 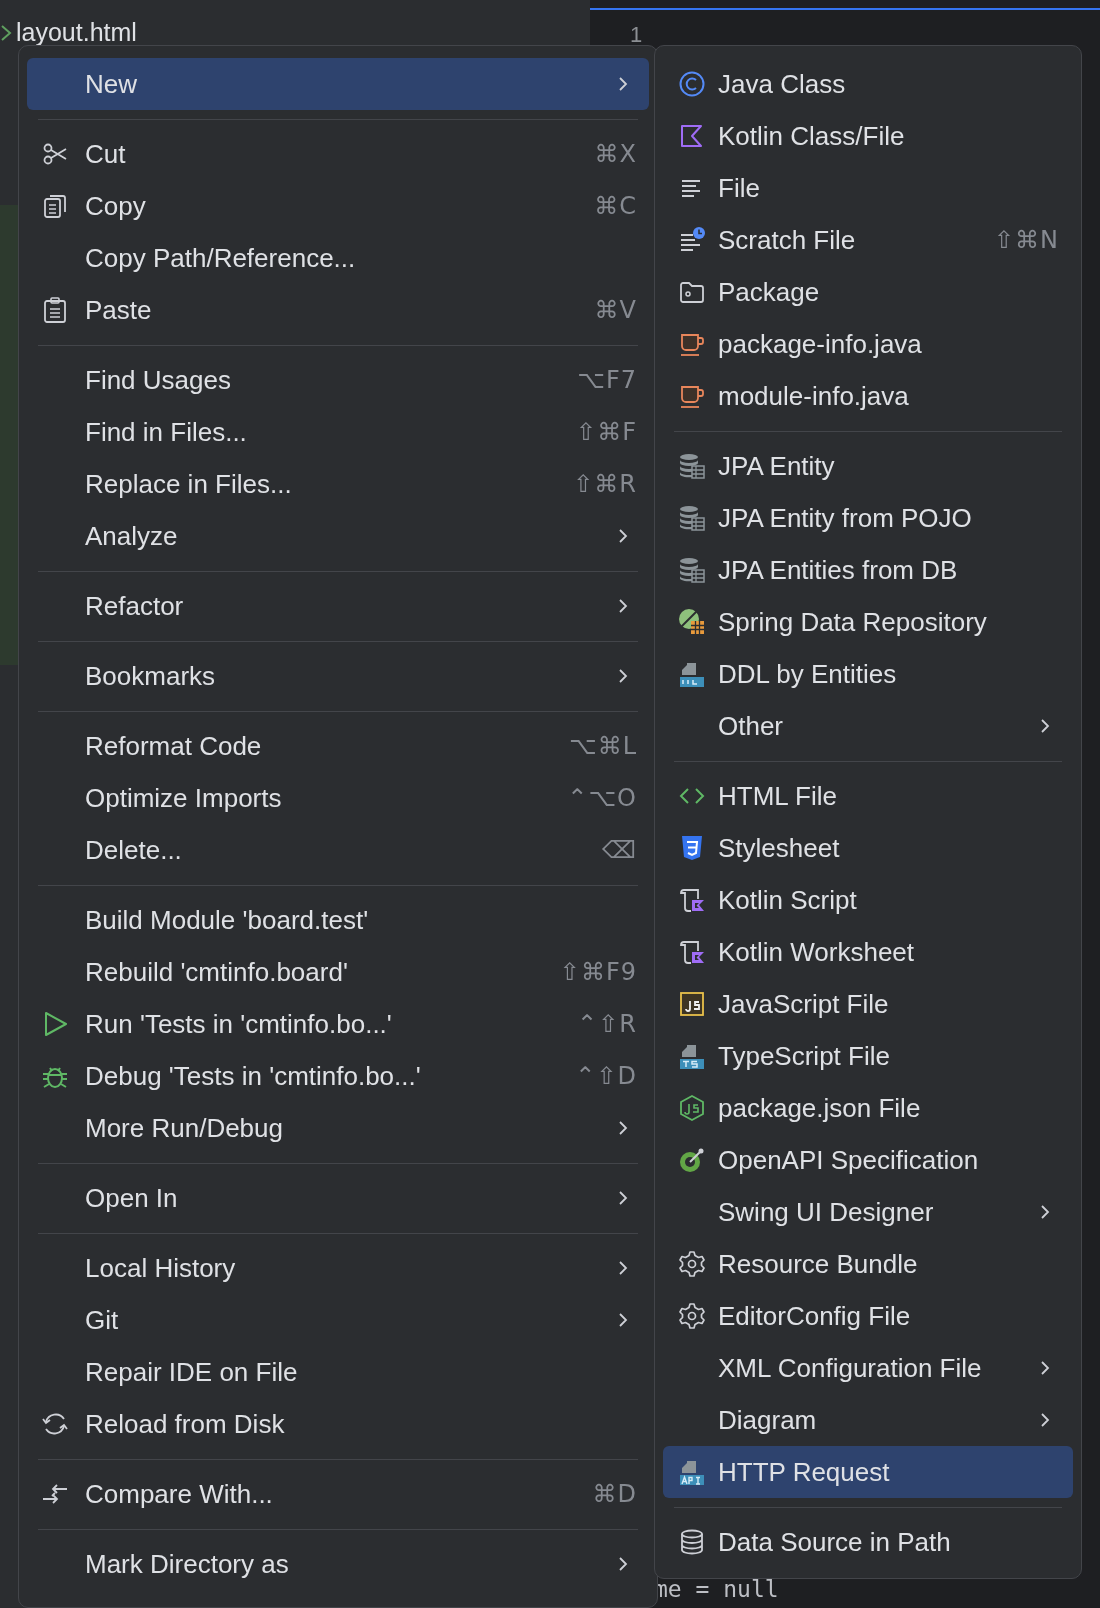 What do you see at coordinates (338, 746) in the screenshot?
I see `menu-item: Reformat Code ⌥⌘L` at bounding box center [338, 746].